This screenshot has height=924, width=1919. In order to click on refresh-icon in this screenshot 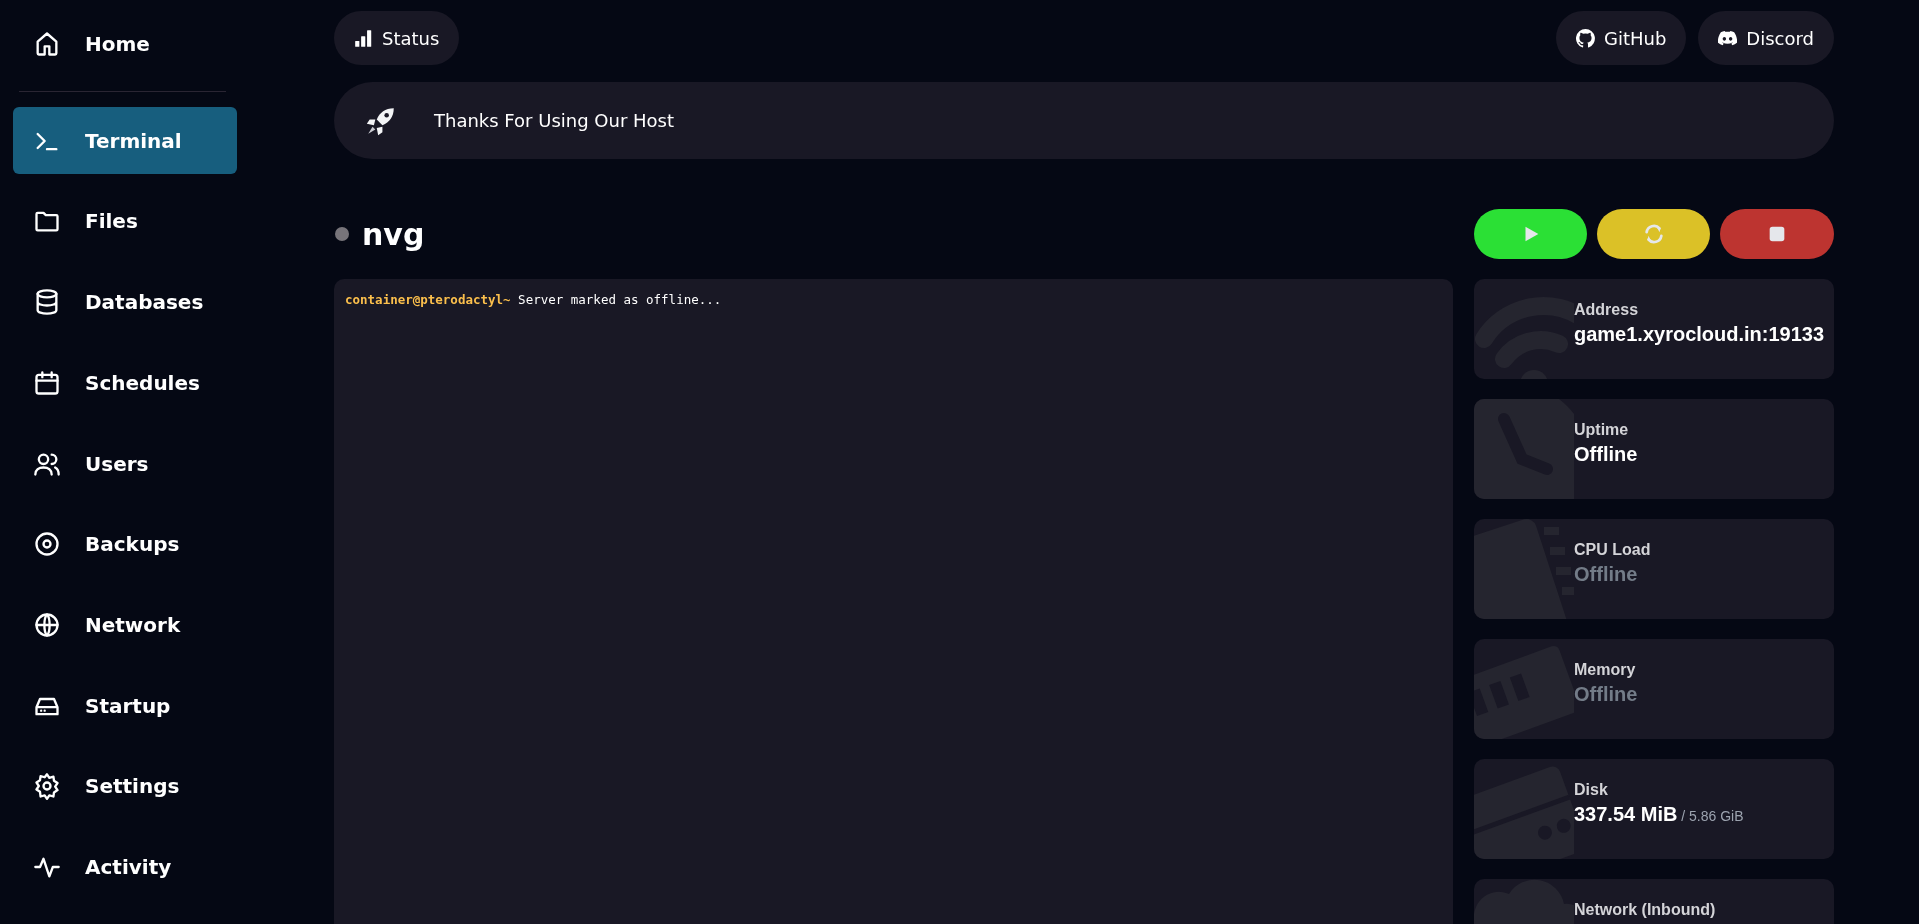, I will do `click(1653, 234)`.